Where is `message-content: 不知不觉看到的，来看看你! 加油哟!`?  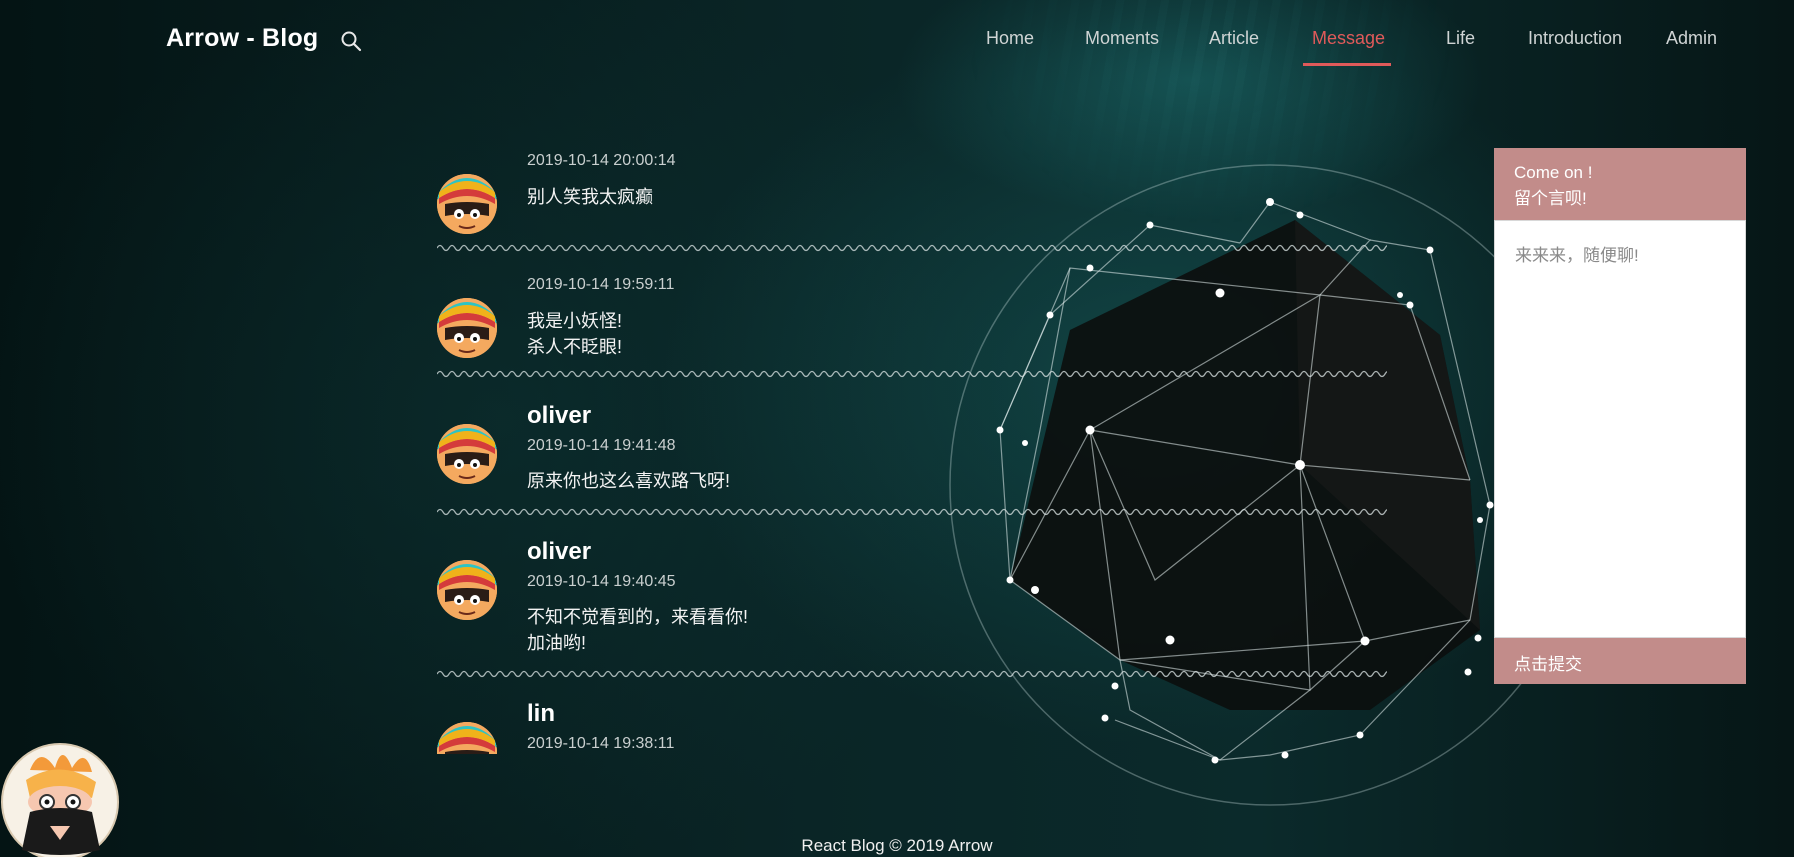 message-content: 不知不觉看到的，来看看你! 加油哟! is located at coordinates (637, 630).